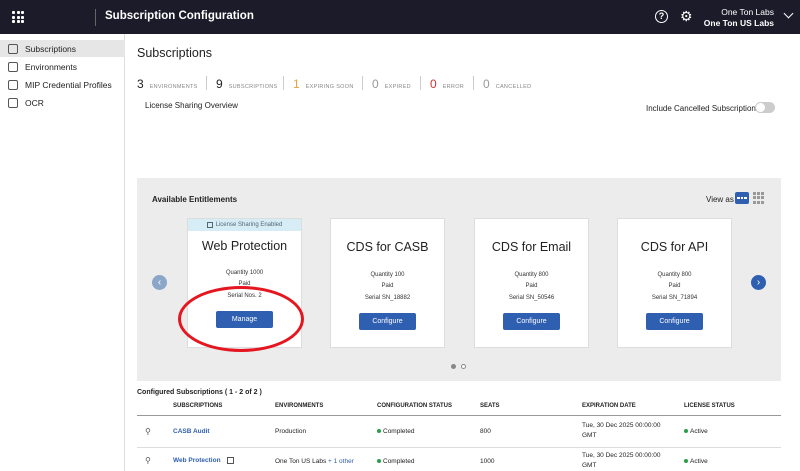 The image size is (800, 471). I want to click on sidebar-item-ocr: OCR, so click(62, 102).